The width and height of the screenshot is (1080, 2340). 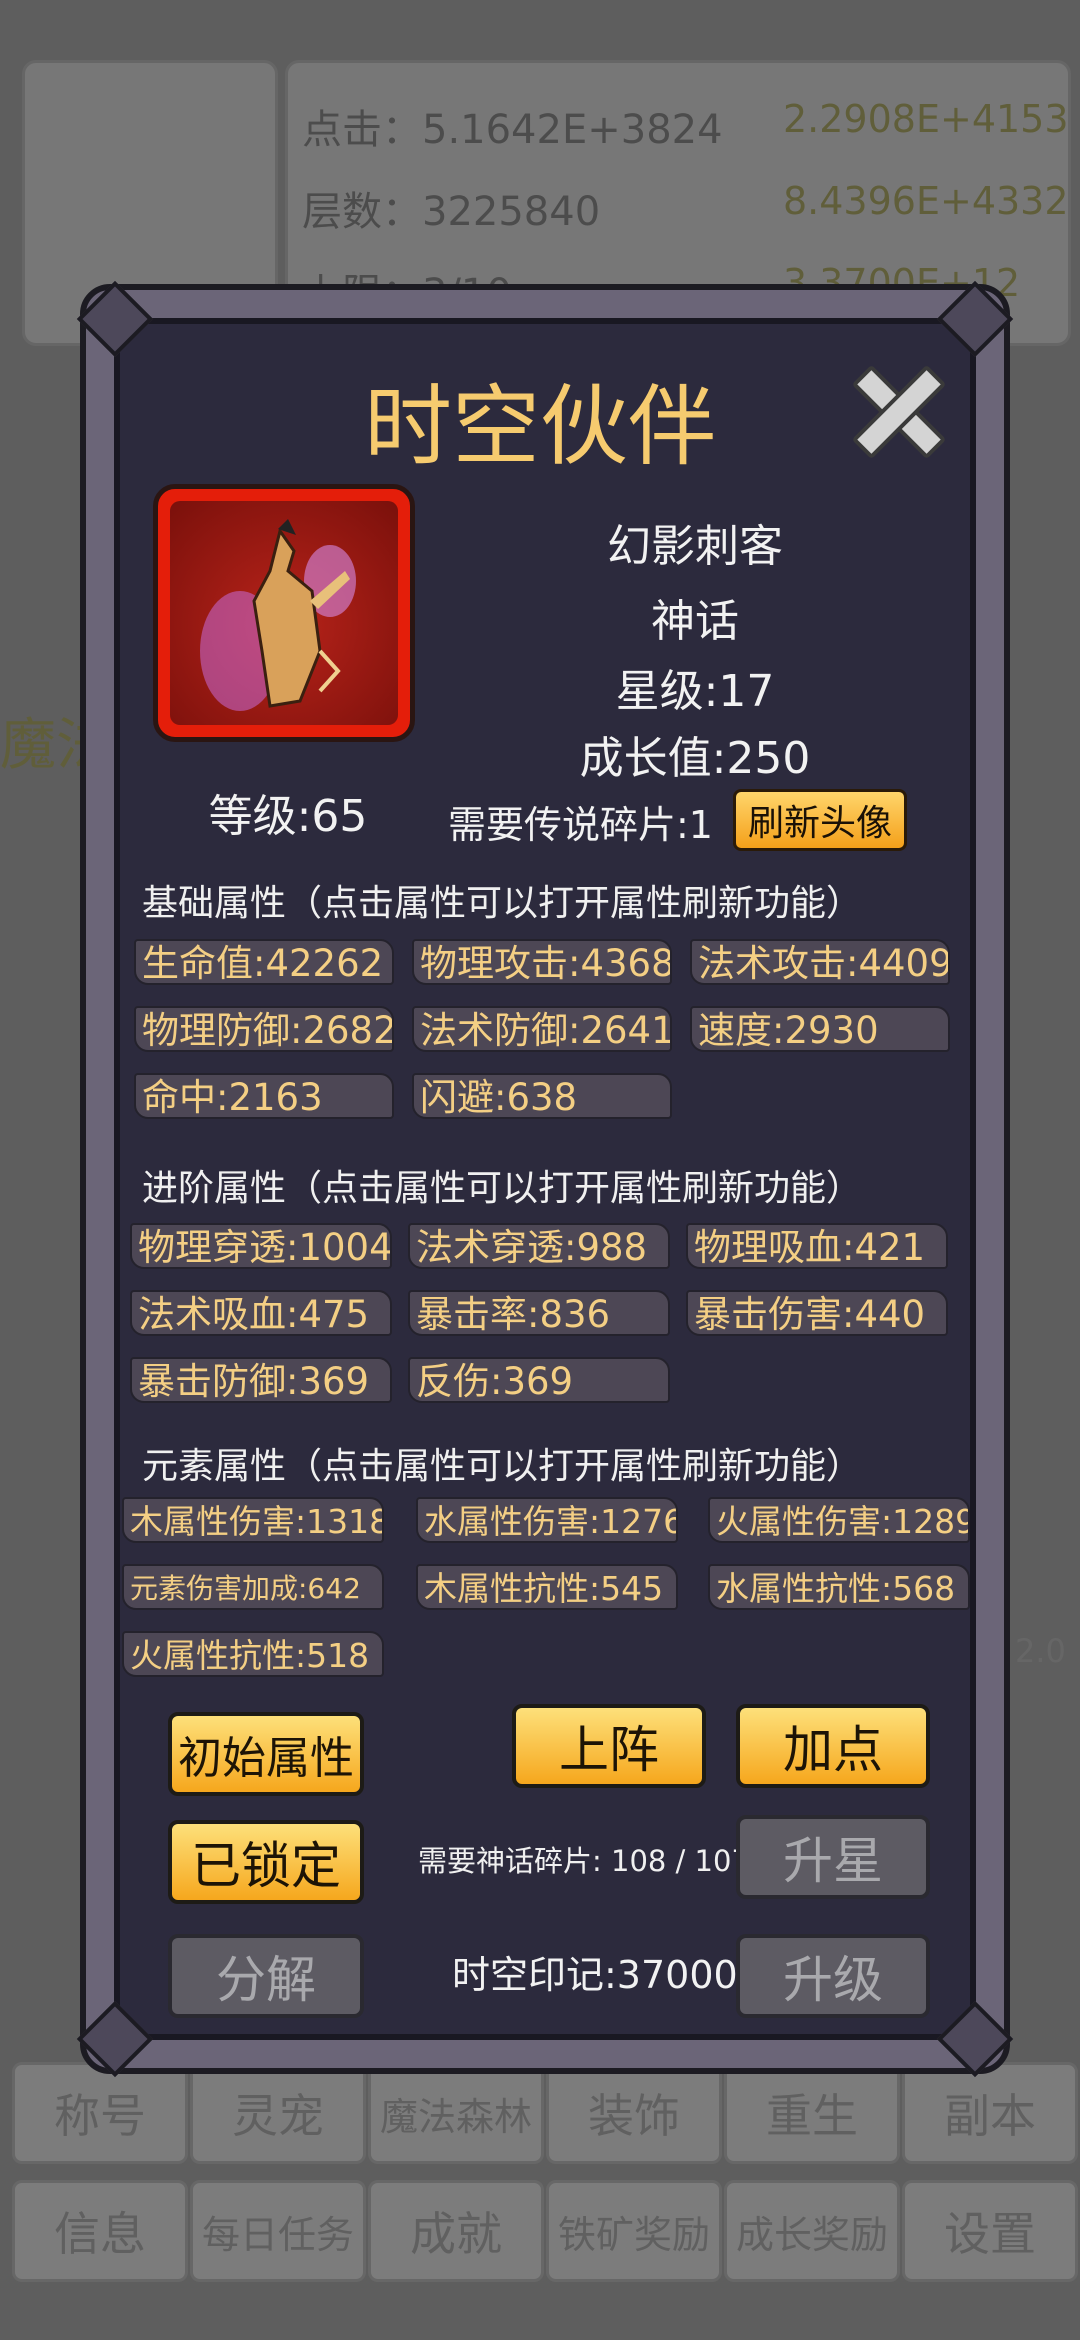 I want to click on basic-attrs-title: 基础属性（点击属性可以打开属性刷新功能）, so click(x=502, y=903).